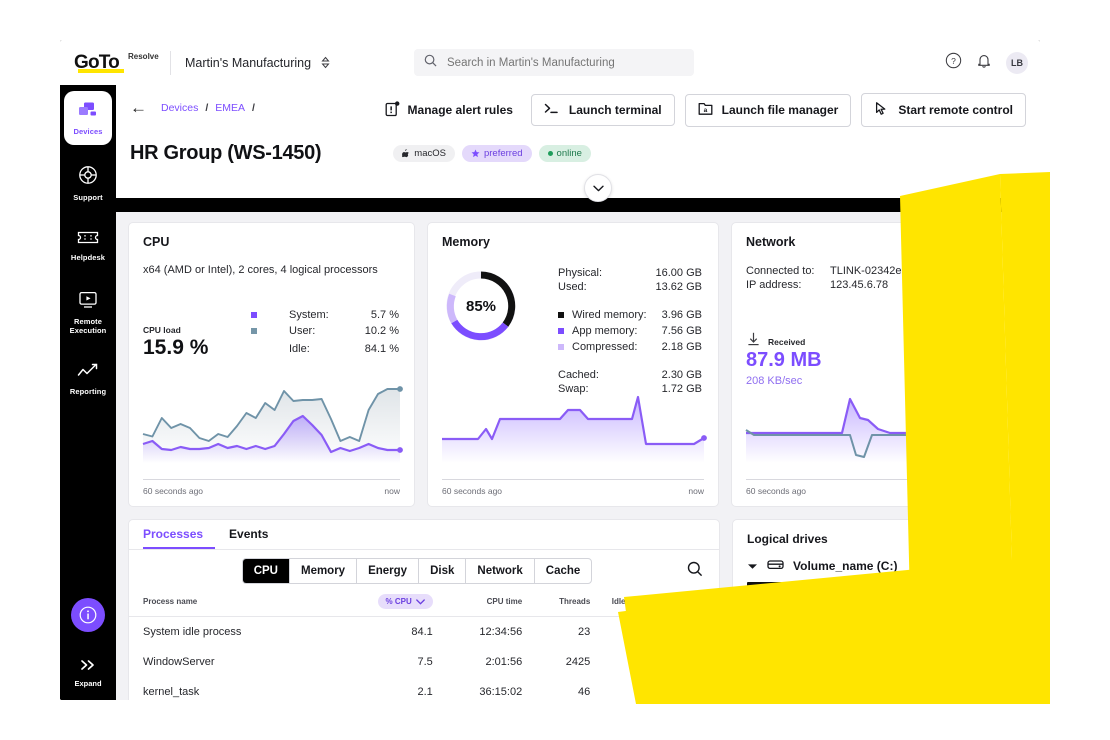 The width and height of the screenshot is (1110, 740). I want to click on process-name: kernel_task, so click(171, 692).